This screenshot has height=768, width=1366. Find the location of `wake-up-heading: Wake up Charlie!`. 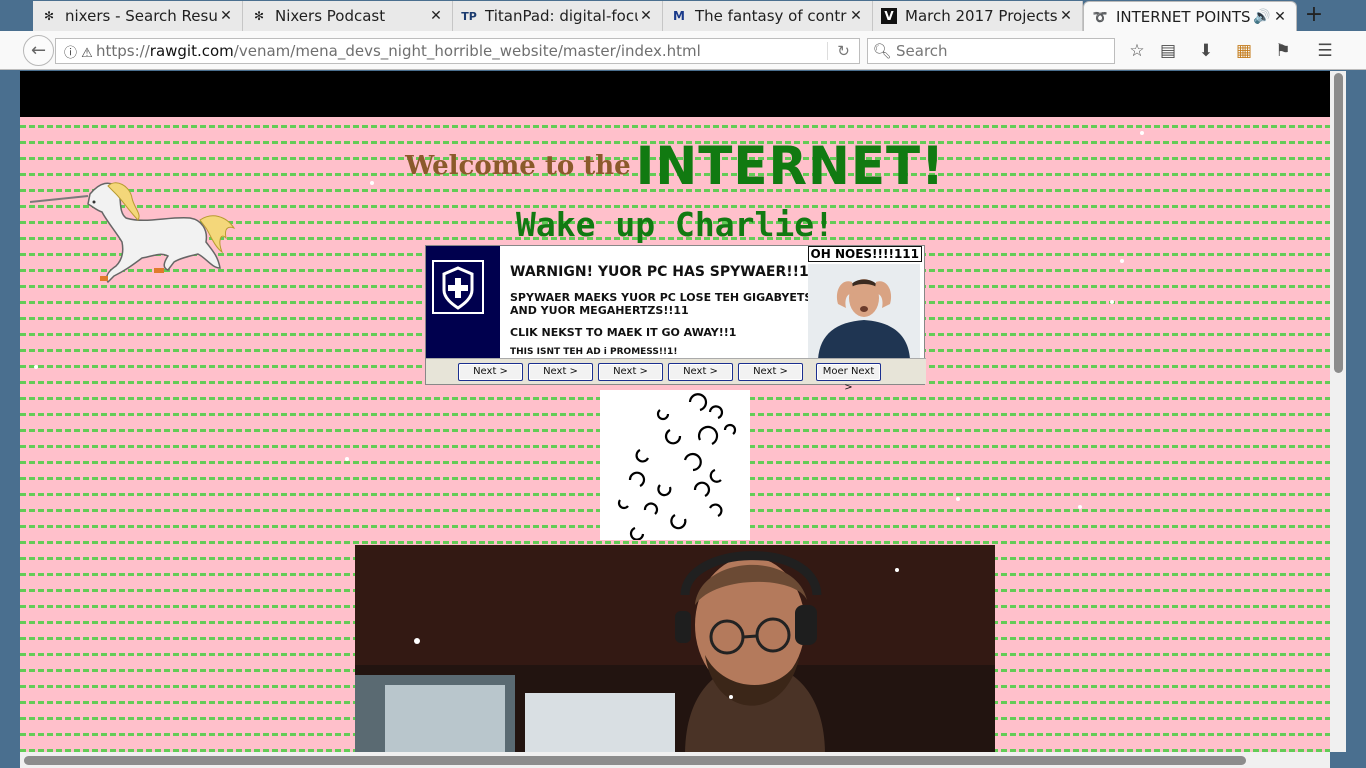

wake-up-heading: Wake up Charlie! is located at coordinates (675, 224).